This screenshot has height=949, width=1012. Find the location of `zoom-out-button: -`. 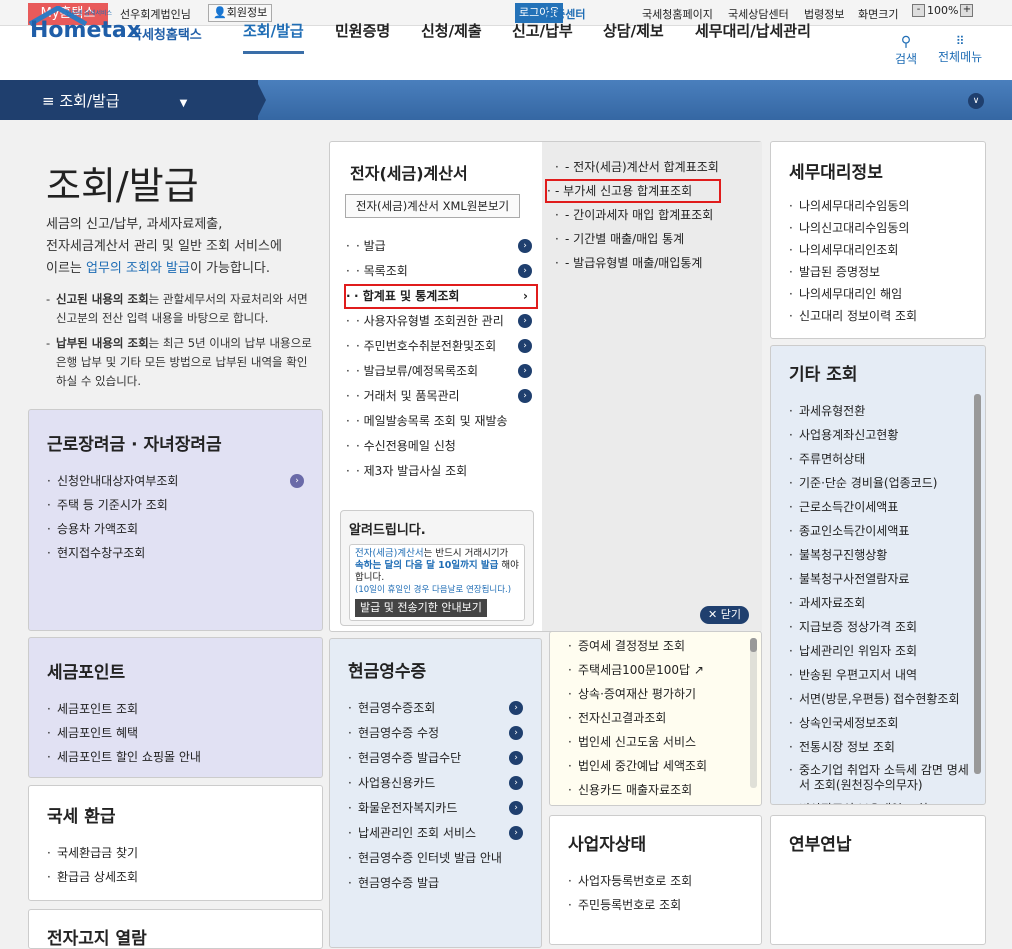

zoom-out-button: - is located at coordinates (918, 10).